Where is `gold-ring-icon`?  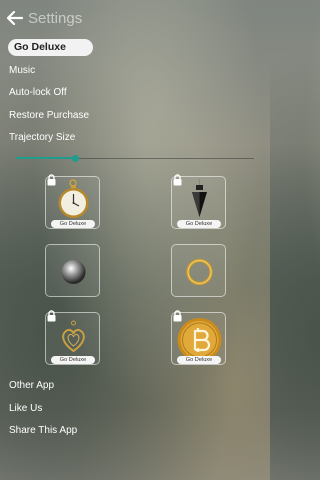 gold-ring-icon is located at coordinates (199, 272).